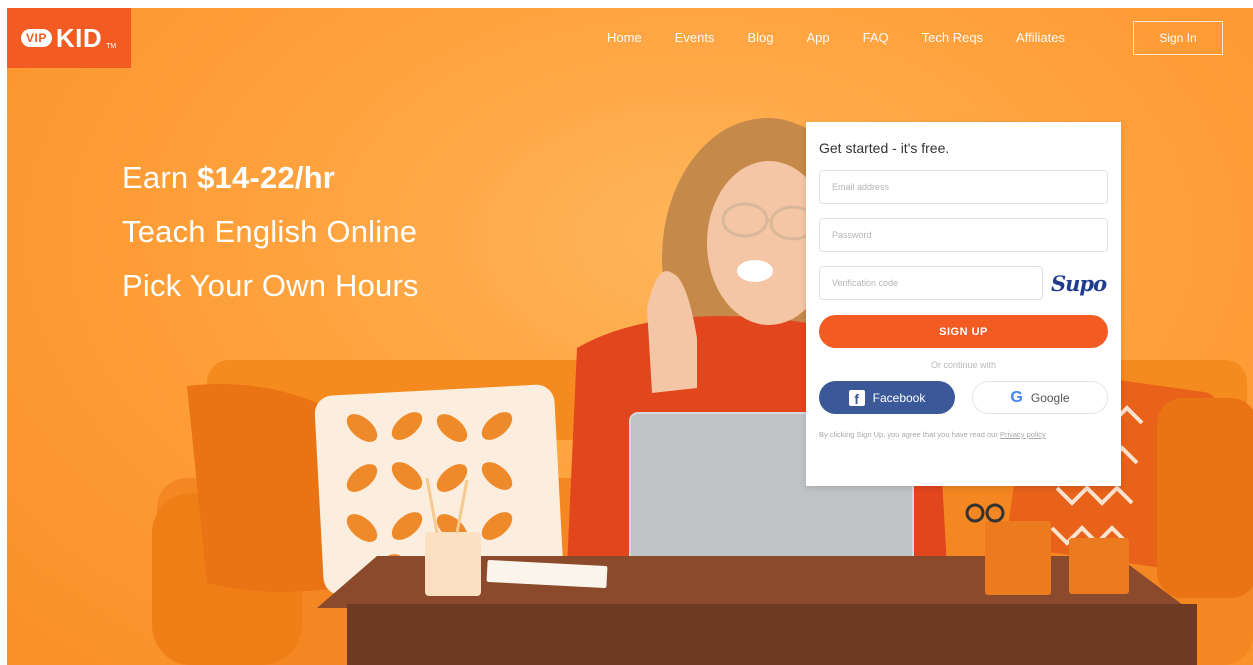 This screenshot has width=1253, height=665. Describe the element at coordinates (876, 37) in the screenshot. I see `nav-faq-link: FAQ` at that location.